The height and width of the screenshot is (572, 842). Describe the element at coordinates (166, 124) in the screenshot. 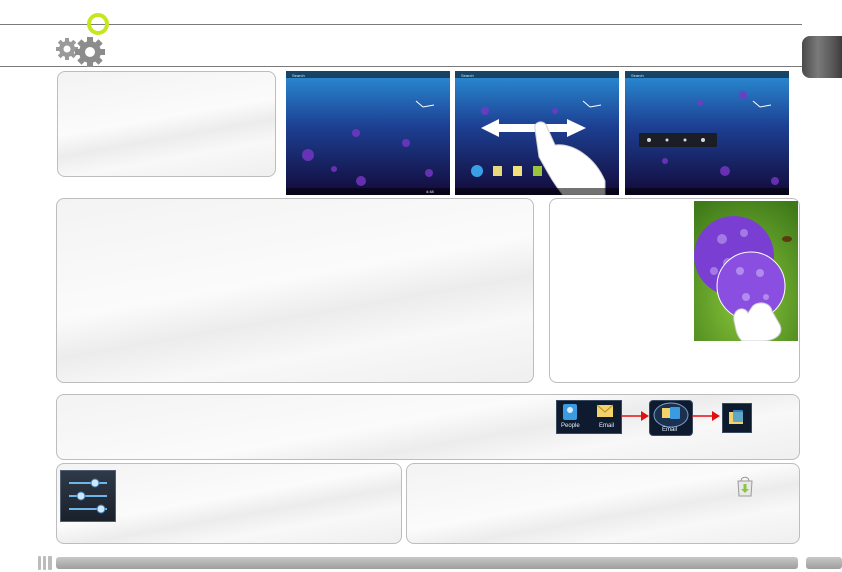

I see `intro-panel` at that location.